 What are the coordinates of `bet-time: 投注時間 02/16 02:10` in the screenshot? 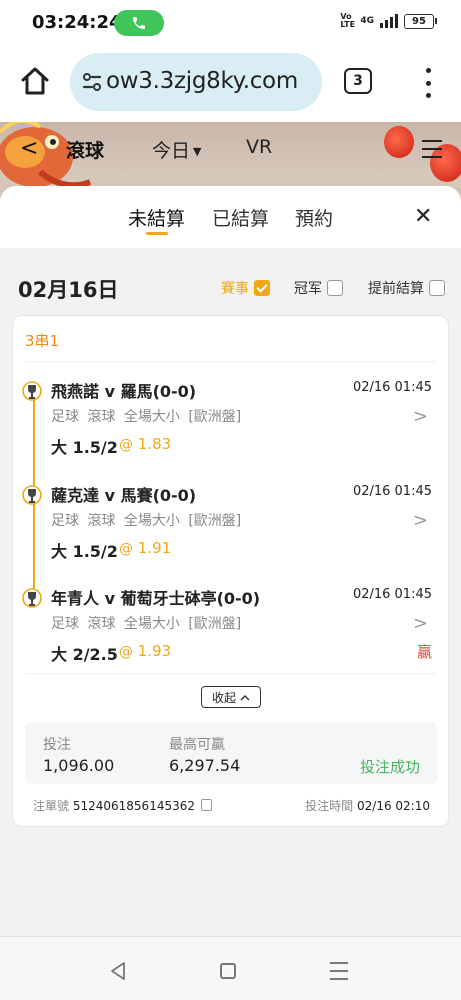 It's located at (367, 805).